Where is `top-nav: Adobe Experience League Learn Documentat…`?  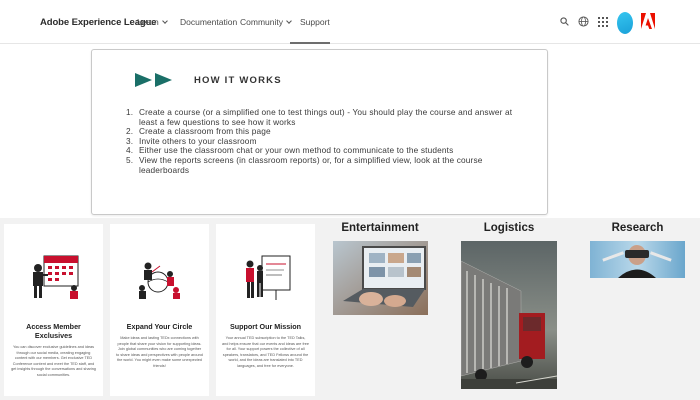 top-nav: Adobe Experience League Learn Documentat… is located at coordinates (350, 22).